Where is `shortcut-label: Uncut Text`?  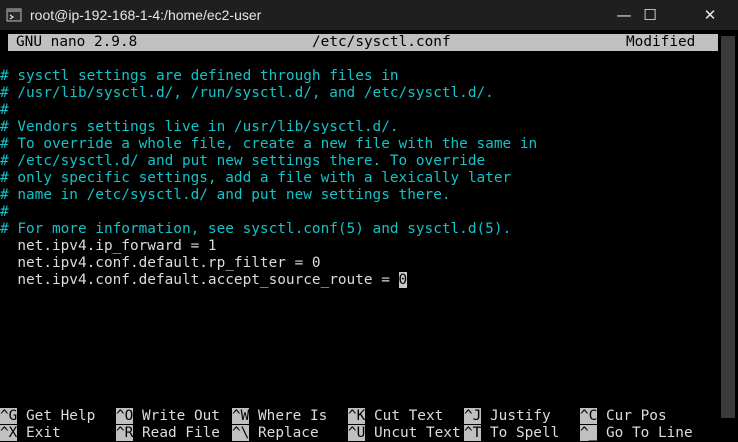
shortcut-label: Uncut Text is located at coordinates (413, 433).